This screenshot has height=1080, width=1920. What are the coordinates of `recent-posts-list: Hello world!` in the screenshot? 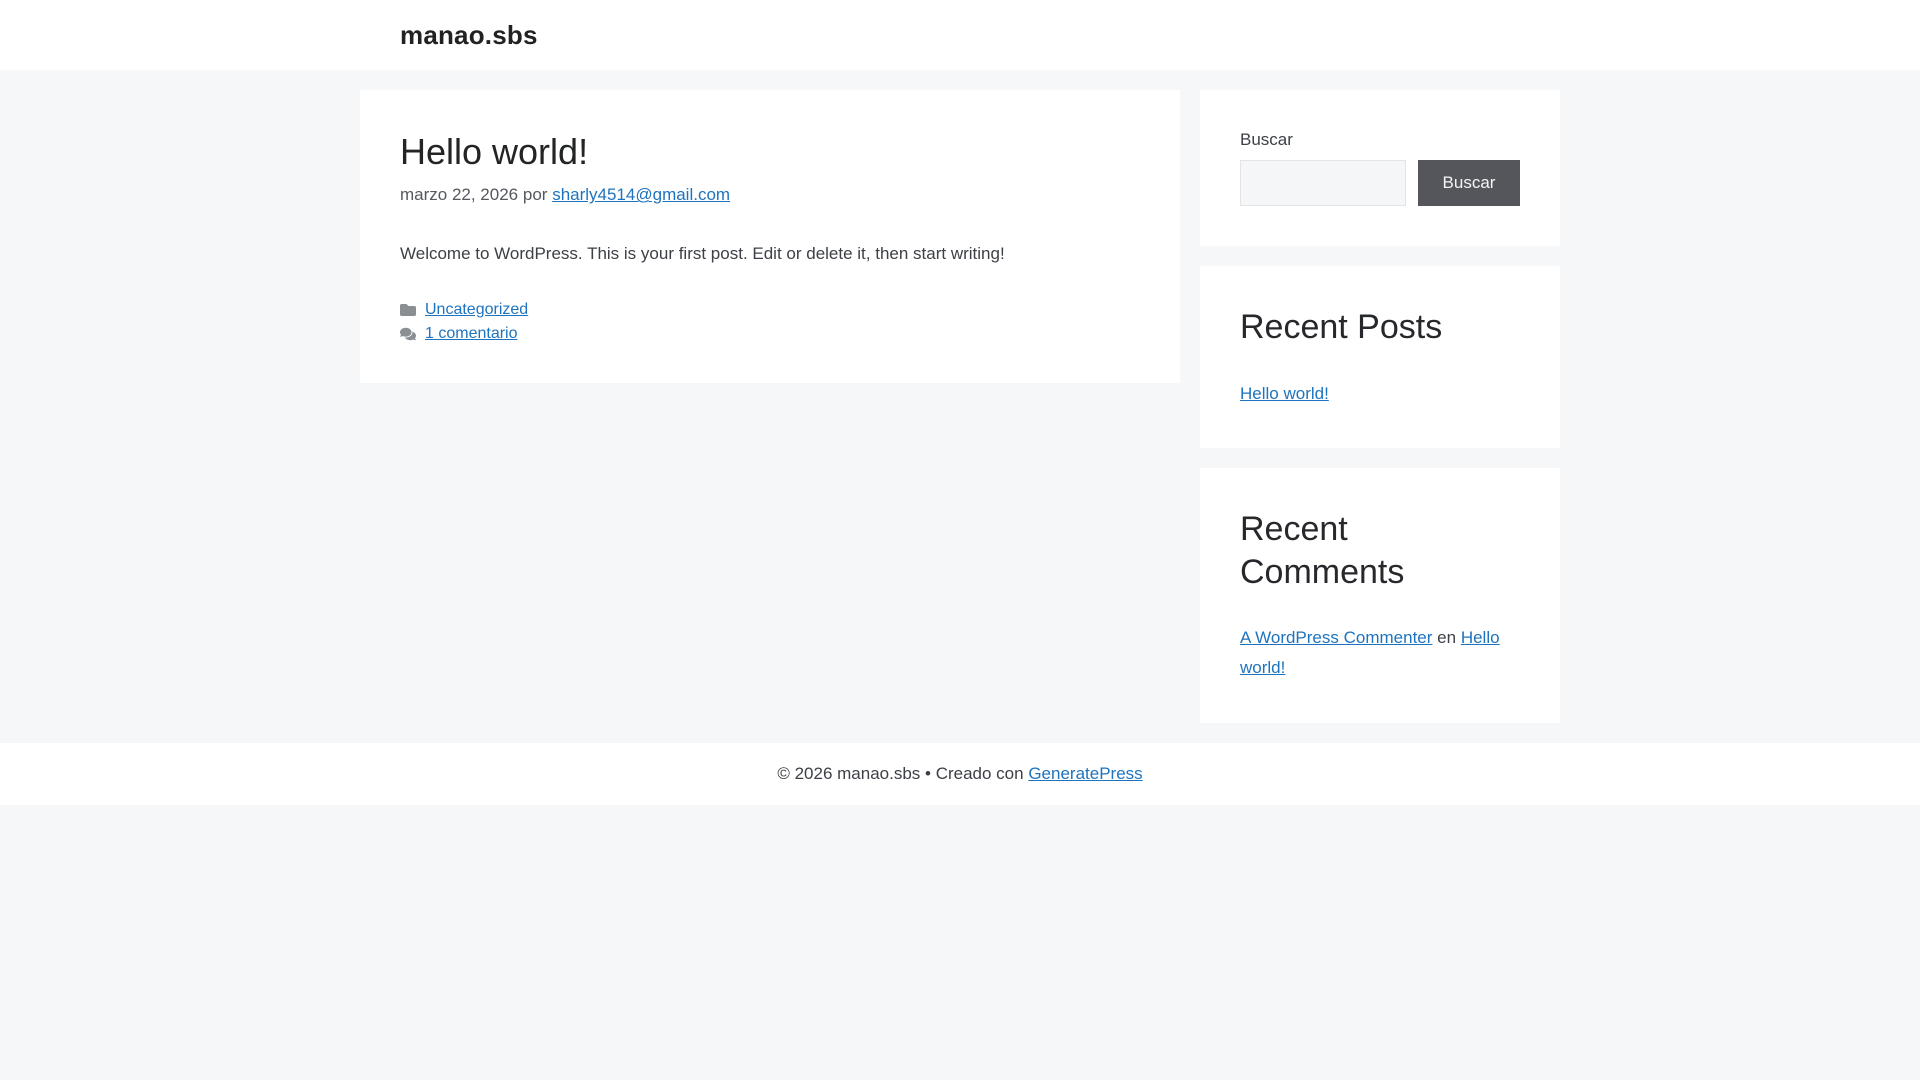 It's located at (1380, 394).